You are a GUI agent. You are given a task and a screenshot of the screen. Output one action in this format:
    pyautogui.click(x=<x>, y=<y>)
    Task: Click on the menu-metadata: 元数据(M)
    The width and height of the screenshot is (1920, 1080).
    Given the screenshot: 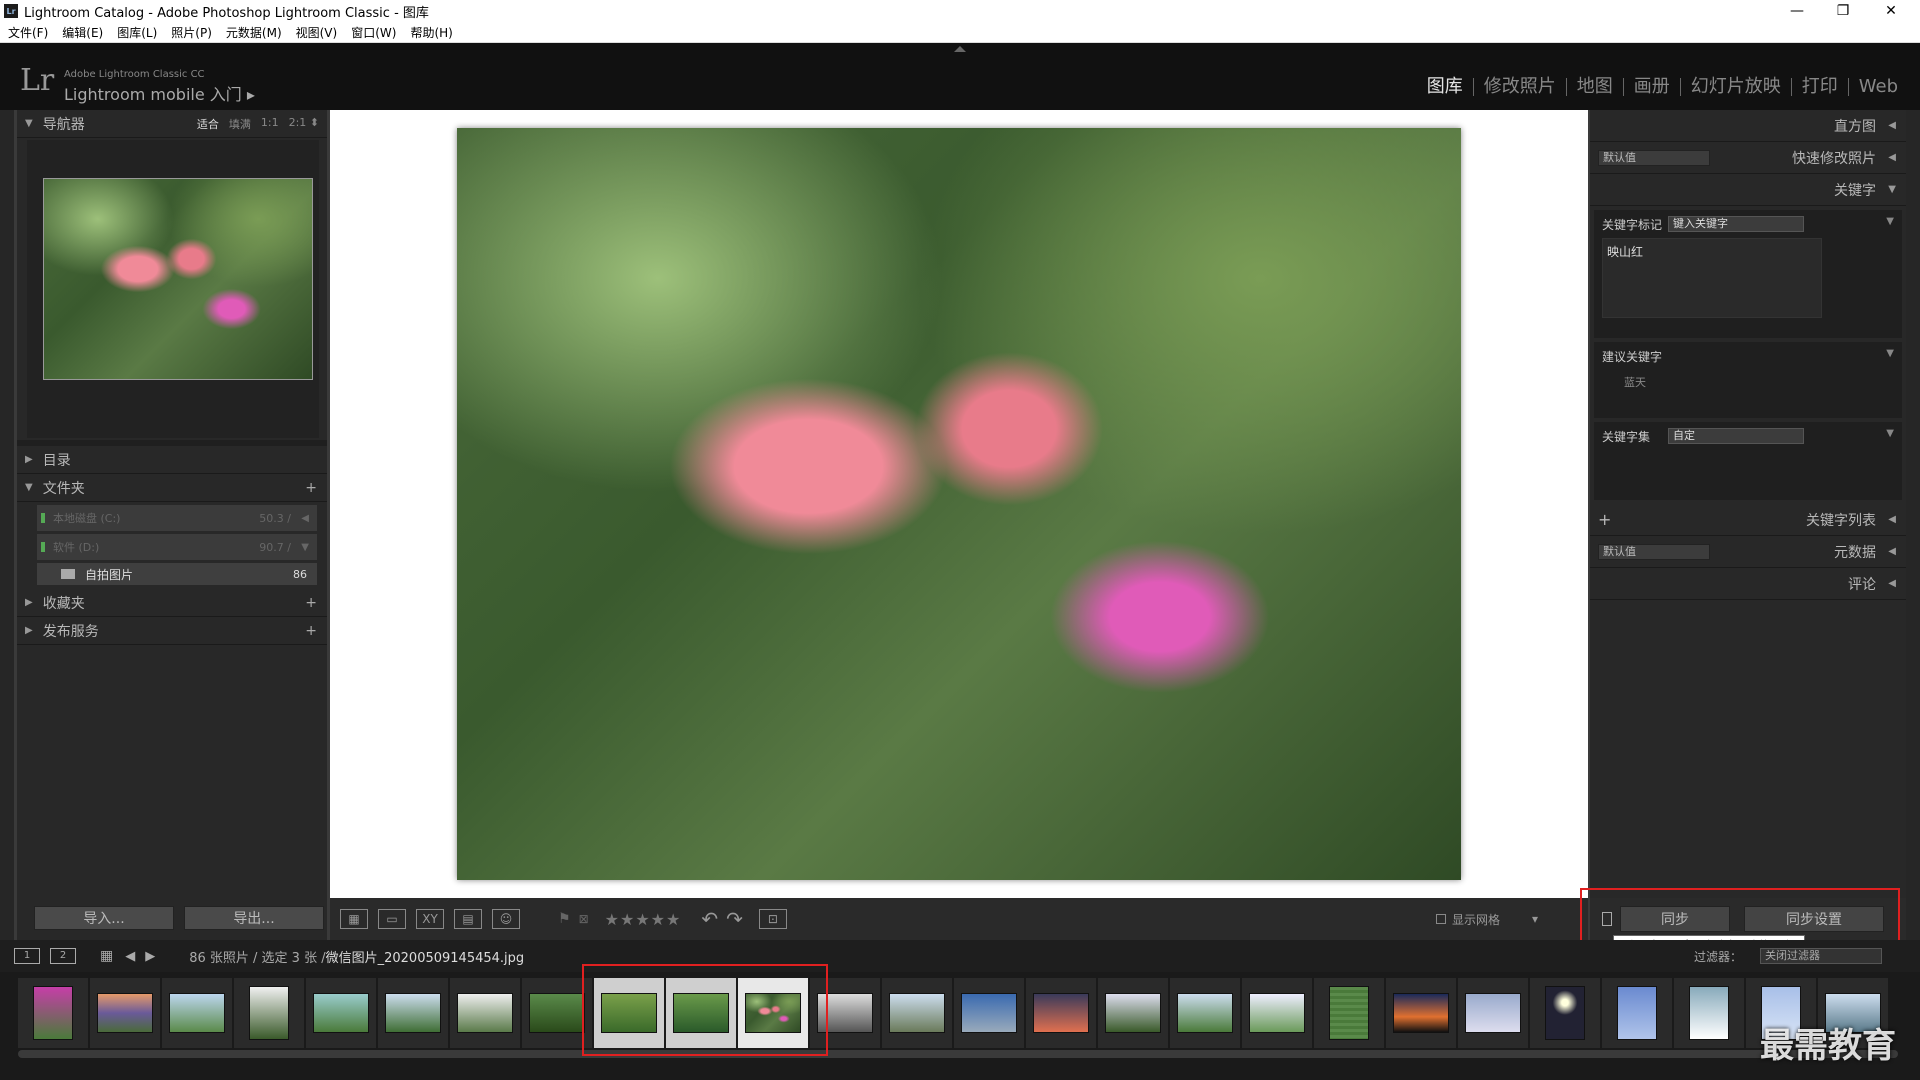 What is the action you would take?
    pyautogui.click(x=254, y=32)
    